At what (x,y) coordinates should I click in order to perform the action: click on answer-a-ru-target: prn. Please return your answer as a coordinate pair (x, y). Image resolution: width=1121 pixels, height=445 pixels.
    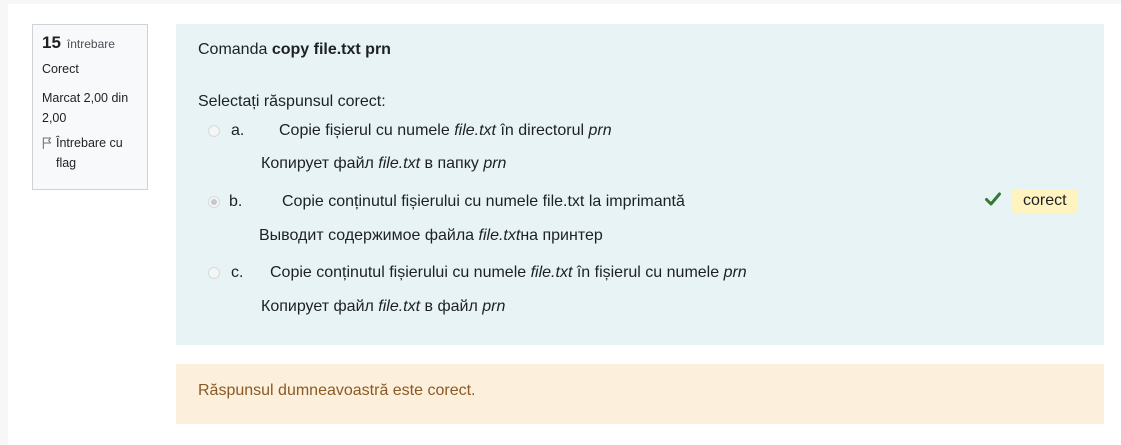
    Looking at the image, I should click on (495, 163).